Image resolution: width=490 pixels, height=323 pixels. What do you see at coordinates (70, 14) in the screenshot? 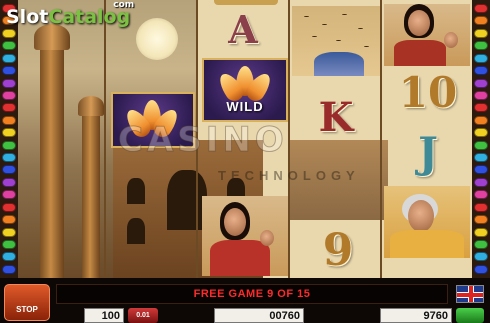
I see `slotcatalog-logo: SlotCatalog com` at bounding box center [70, 14].